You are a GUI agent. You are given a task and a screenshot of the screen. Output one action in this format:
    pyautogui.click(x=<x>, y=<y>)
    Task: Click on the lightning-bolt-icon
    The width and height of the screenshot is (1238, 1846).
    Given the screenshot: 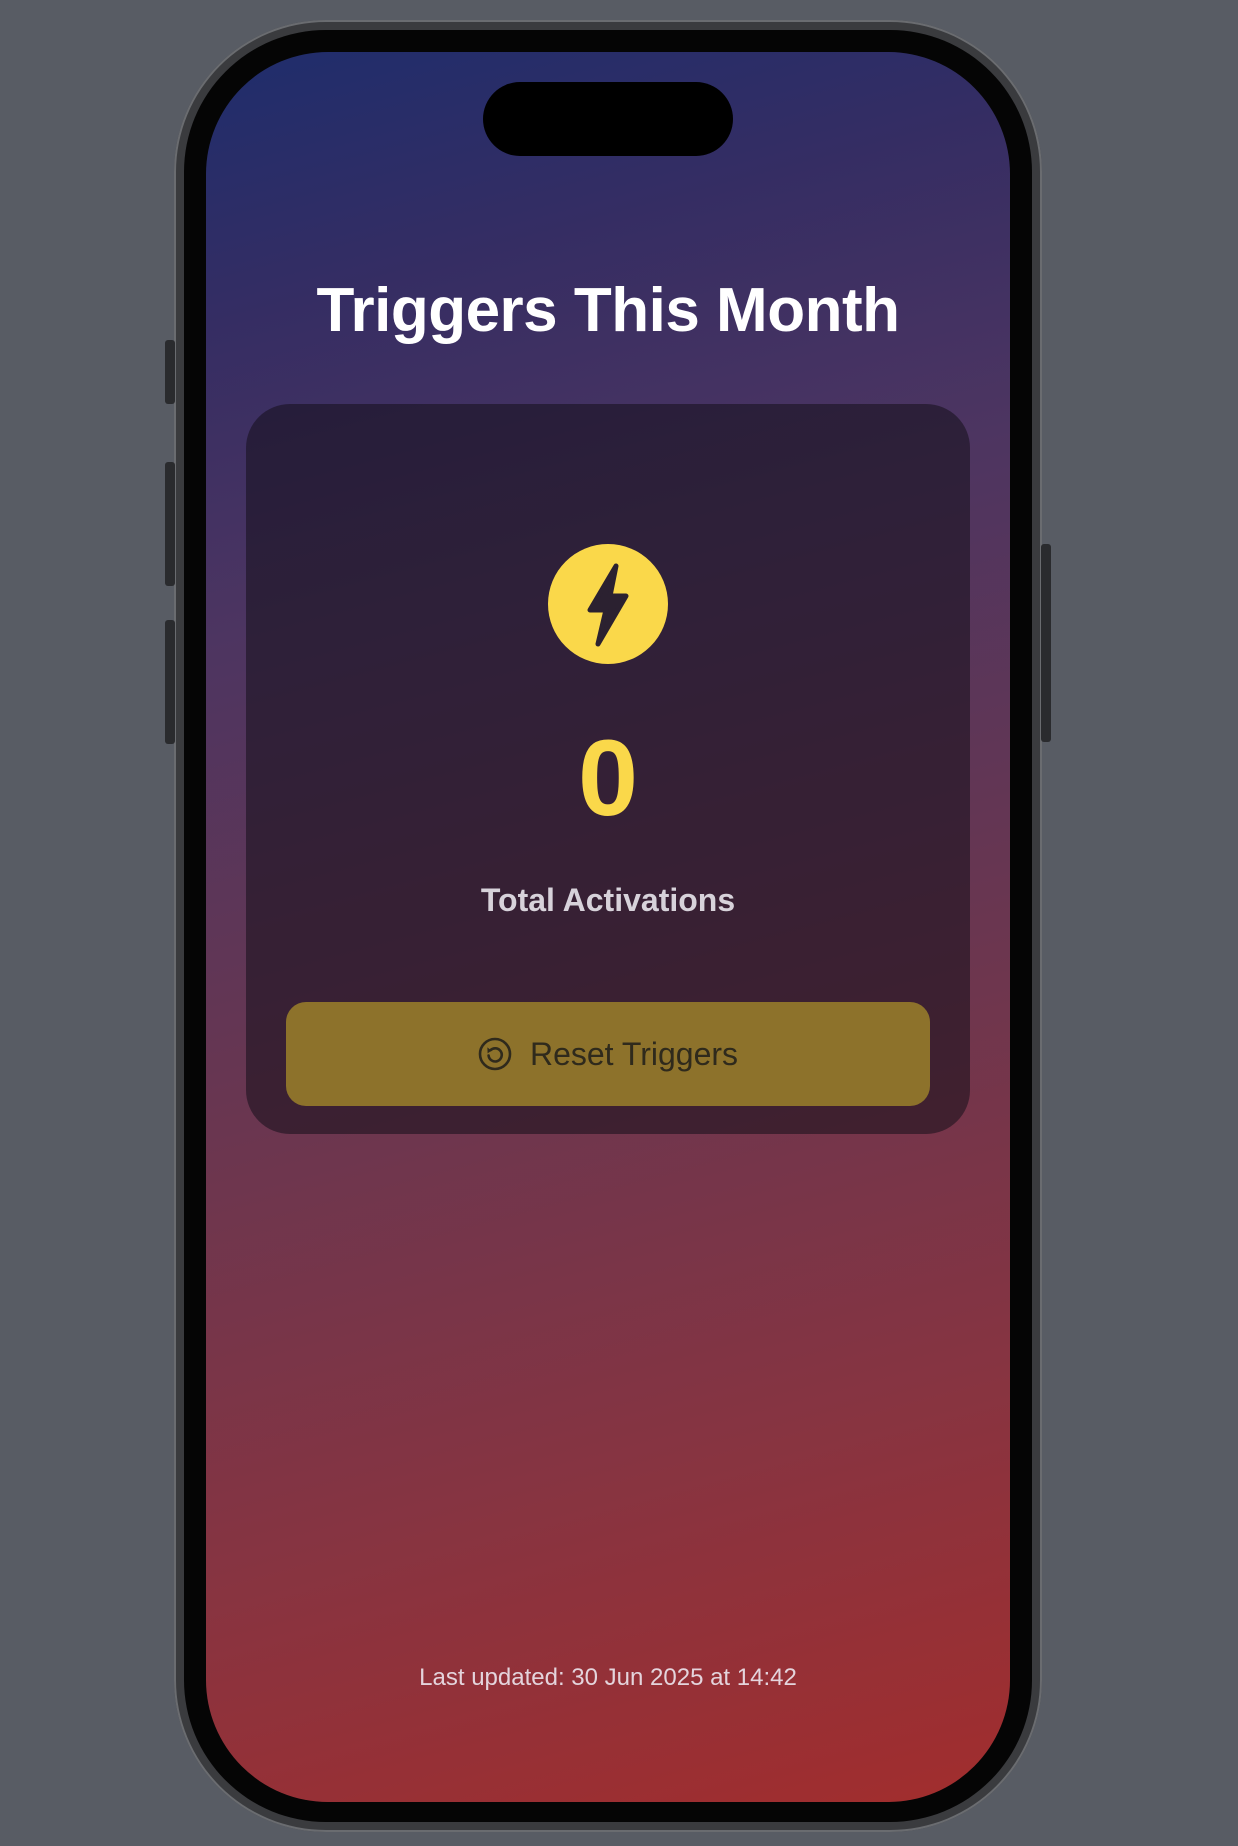 What is the action you would take?
    pyautogui.click(x=608, y=604)
    